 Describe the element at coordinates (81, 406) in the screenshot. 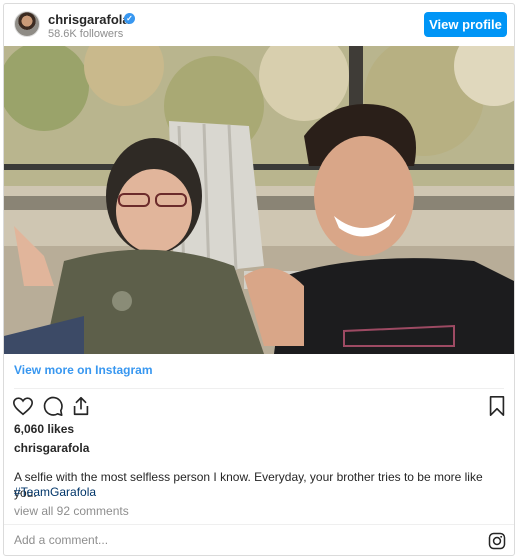

I see `share-icon` at that location.